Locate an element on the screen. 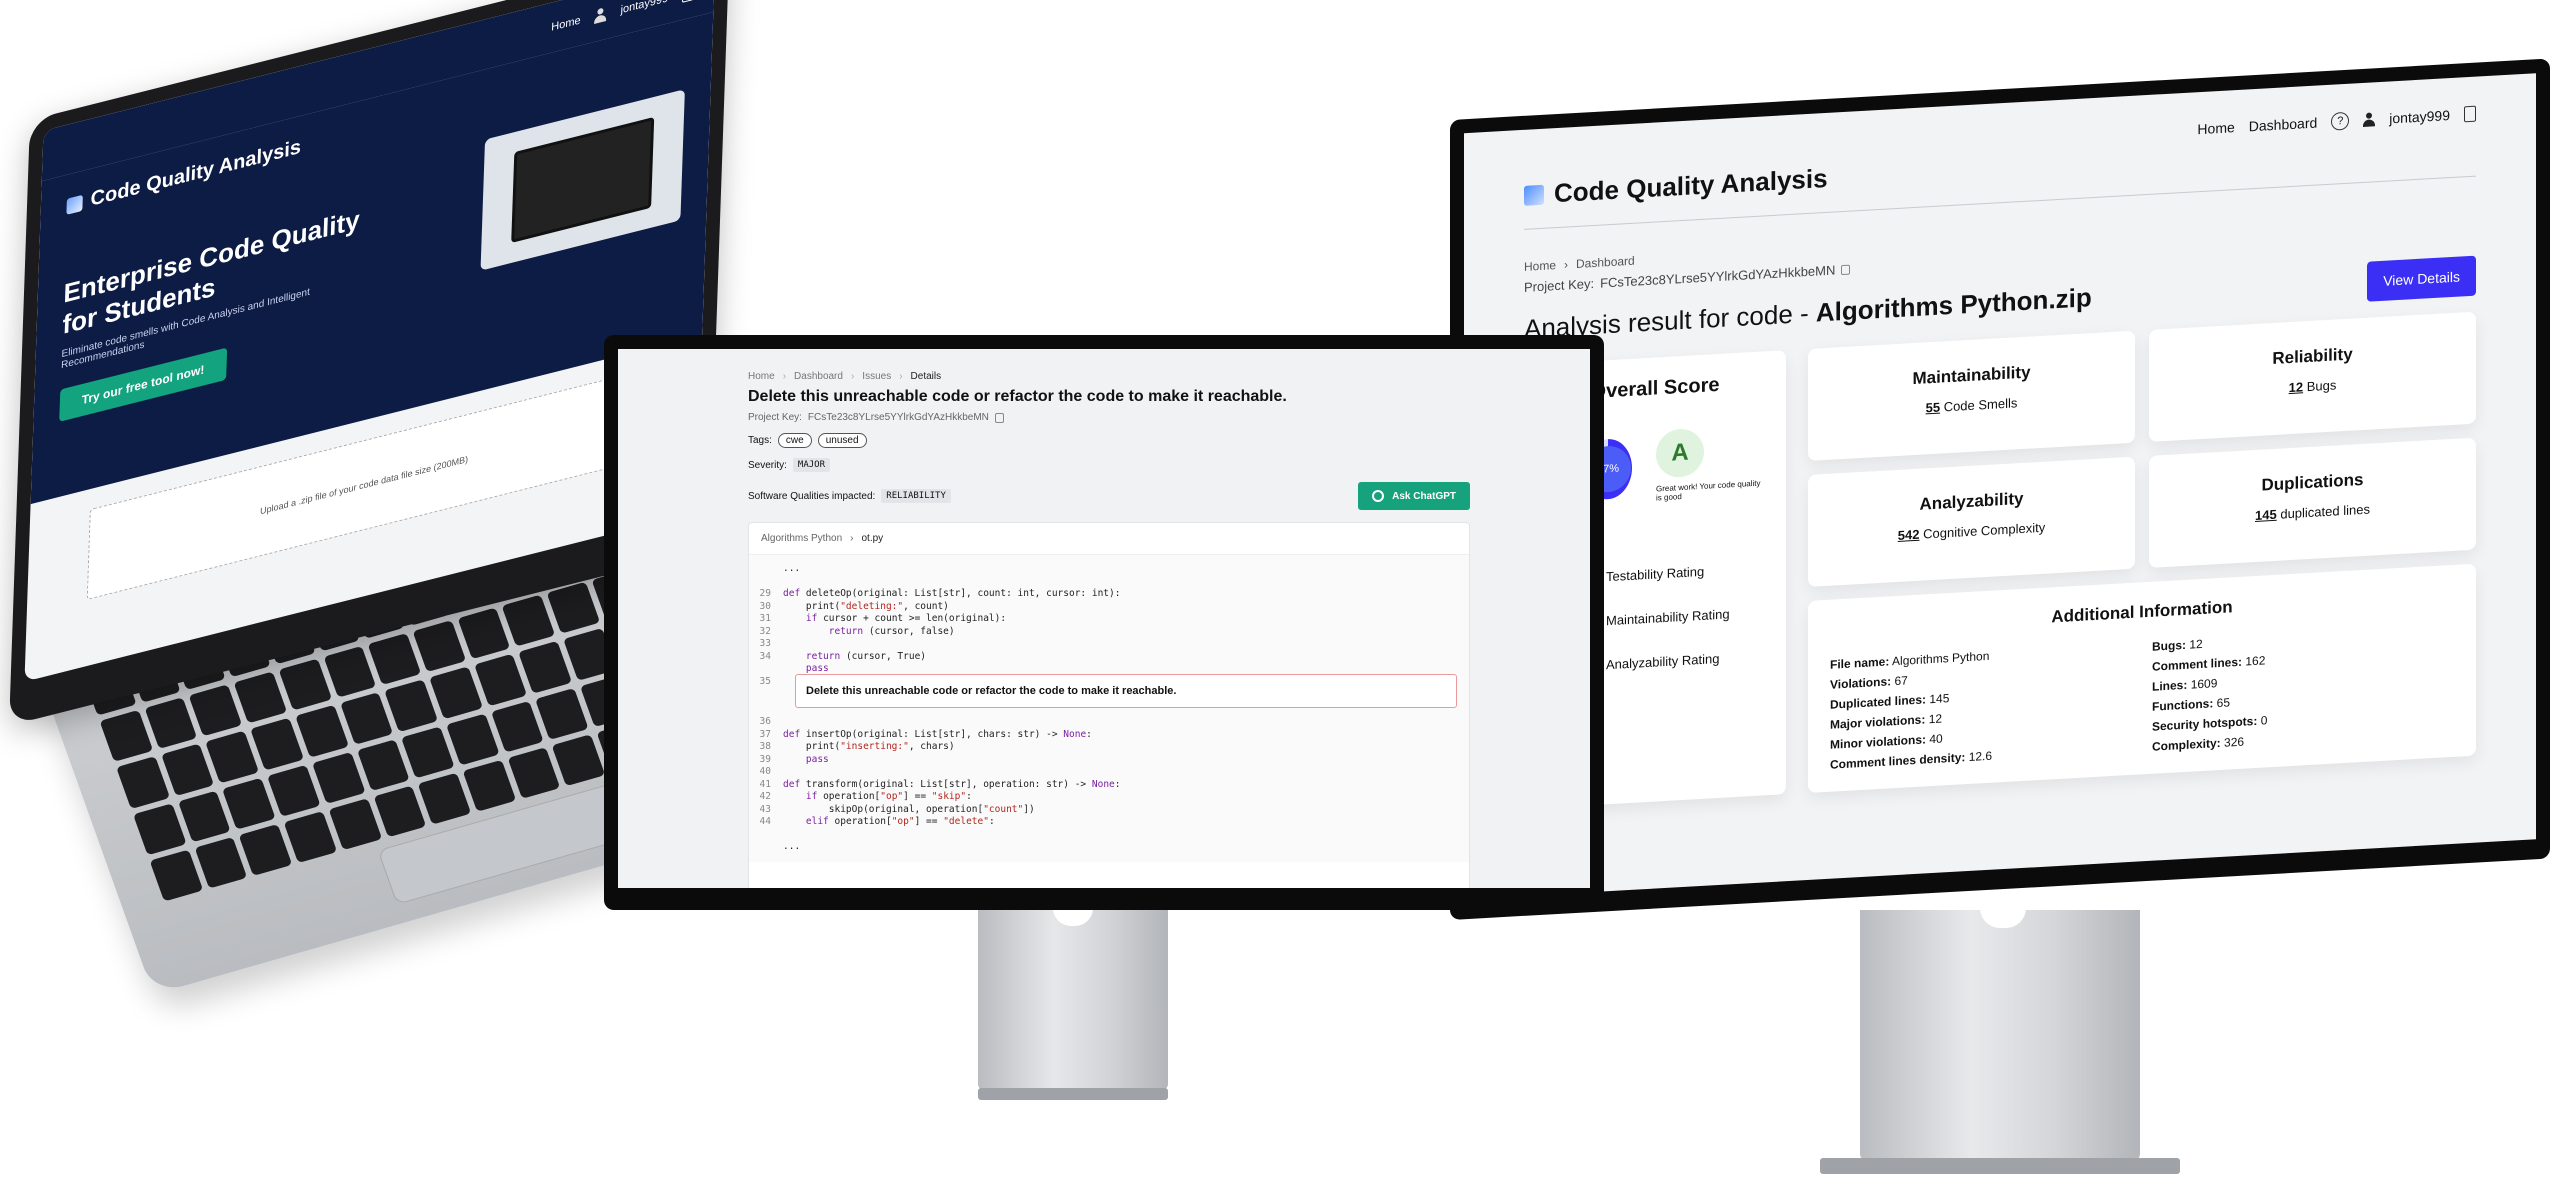 The height and width of the screenshot is (1184, 2559). metric-card-analyzability: Analyzability 542 Cognitive Complexity is located at coordinates (1971, 521).